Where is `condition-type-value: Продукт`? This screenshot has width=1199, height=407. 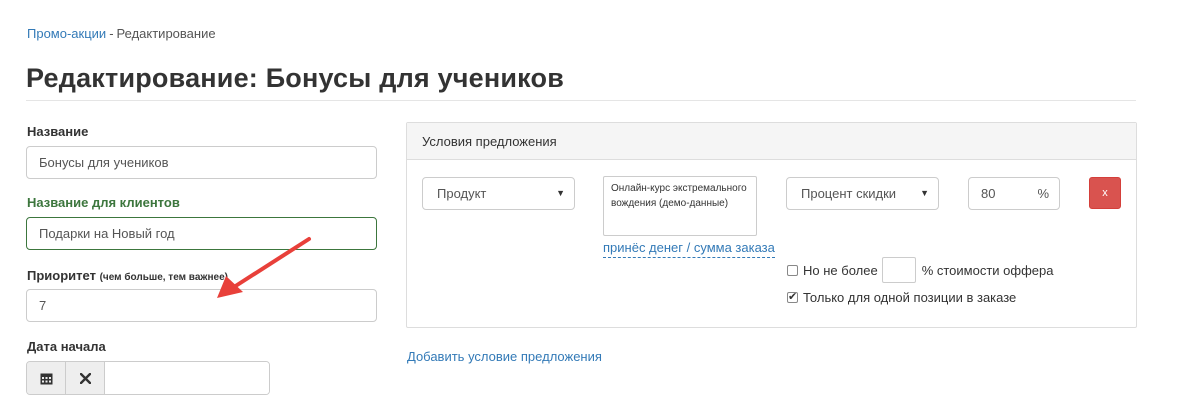
condition-type-value: Продукт is located at coordinates (462, 193).